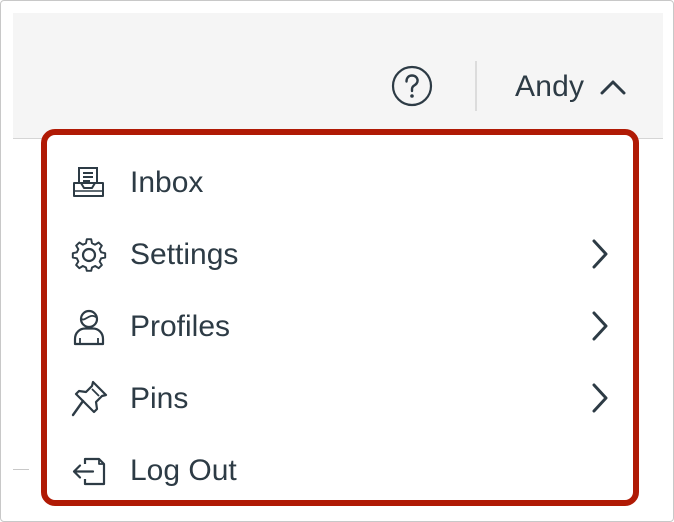  Describe the element at coordinates (89, 255) in the screenshot. I see `gear-icon` at that location.